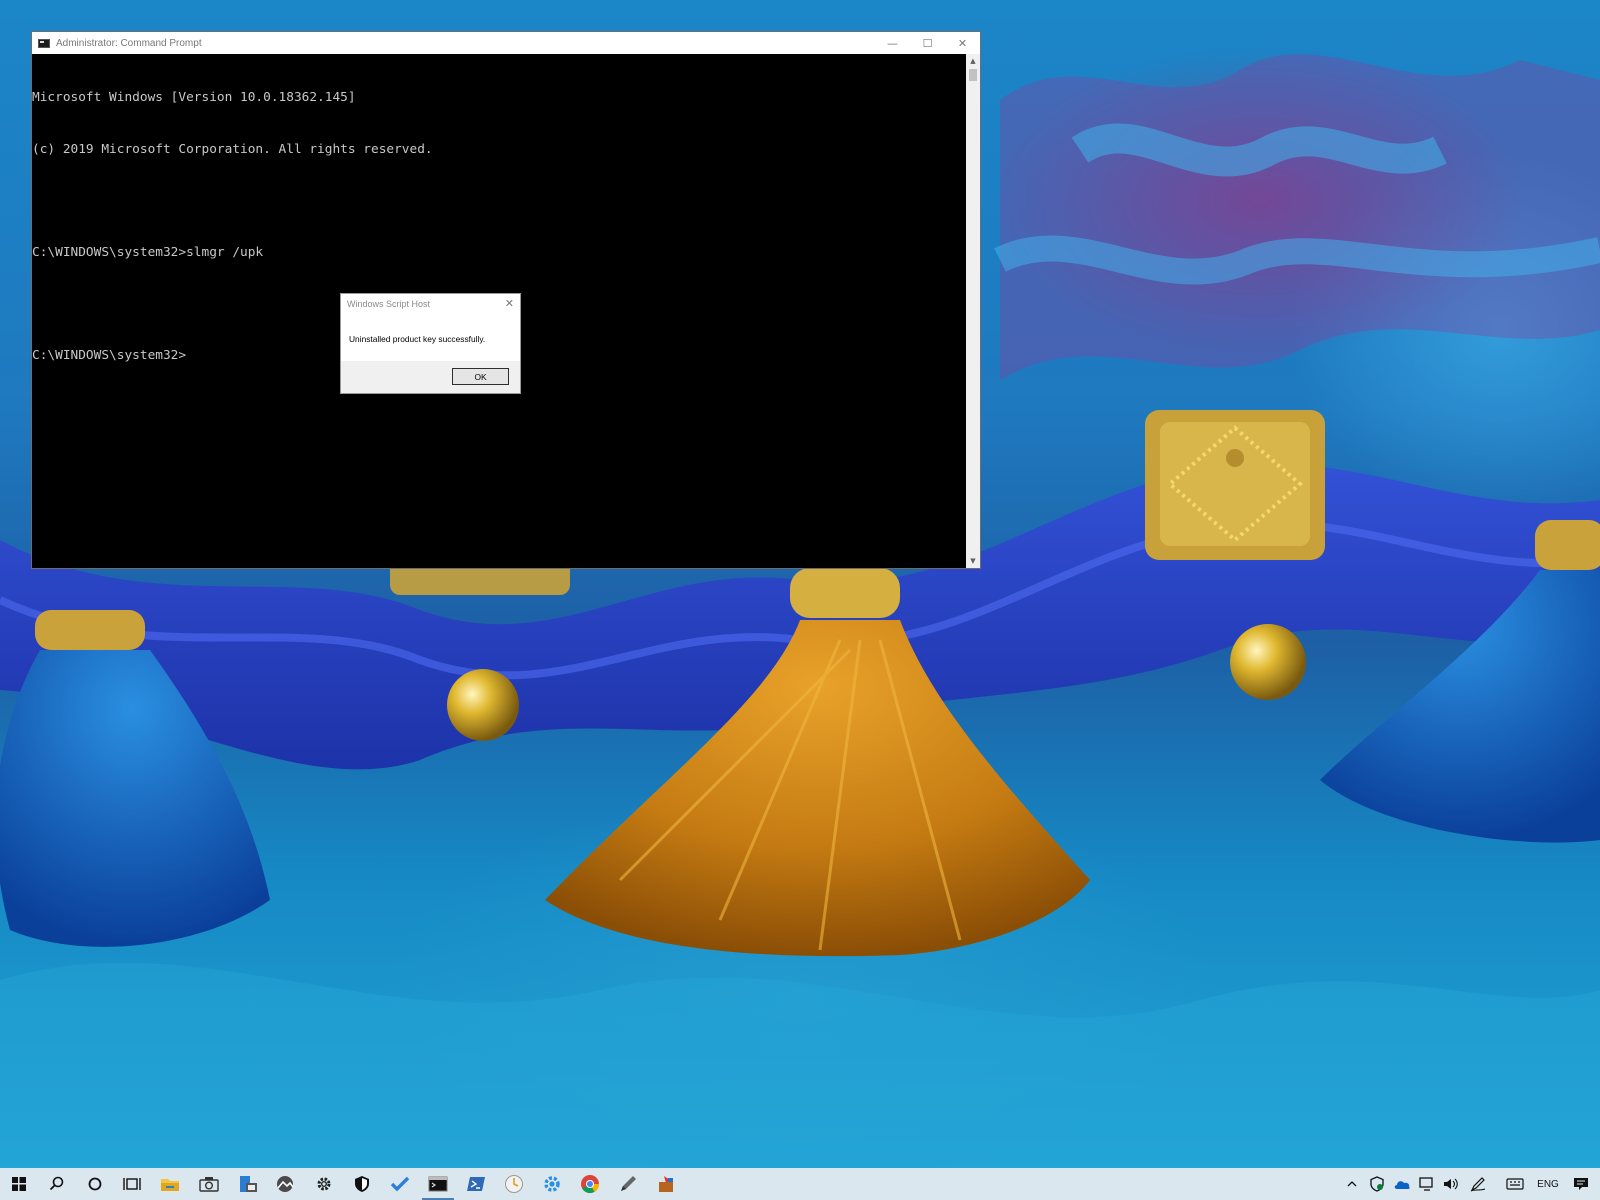 The image size is (1600, 1200). Describe the element at coordinates (132, 1184) in the screenshot. I see `task-view-icon` at that location.